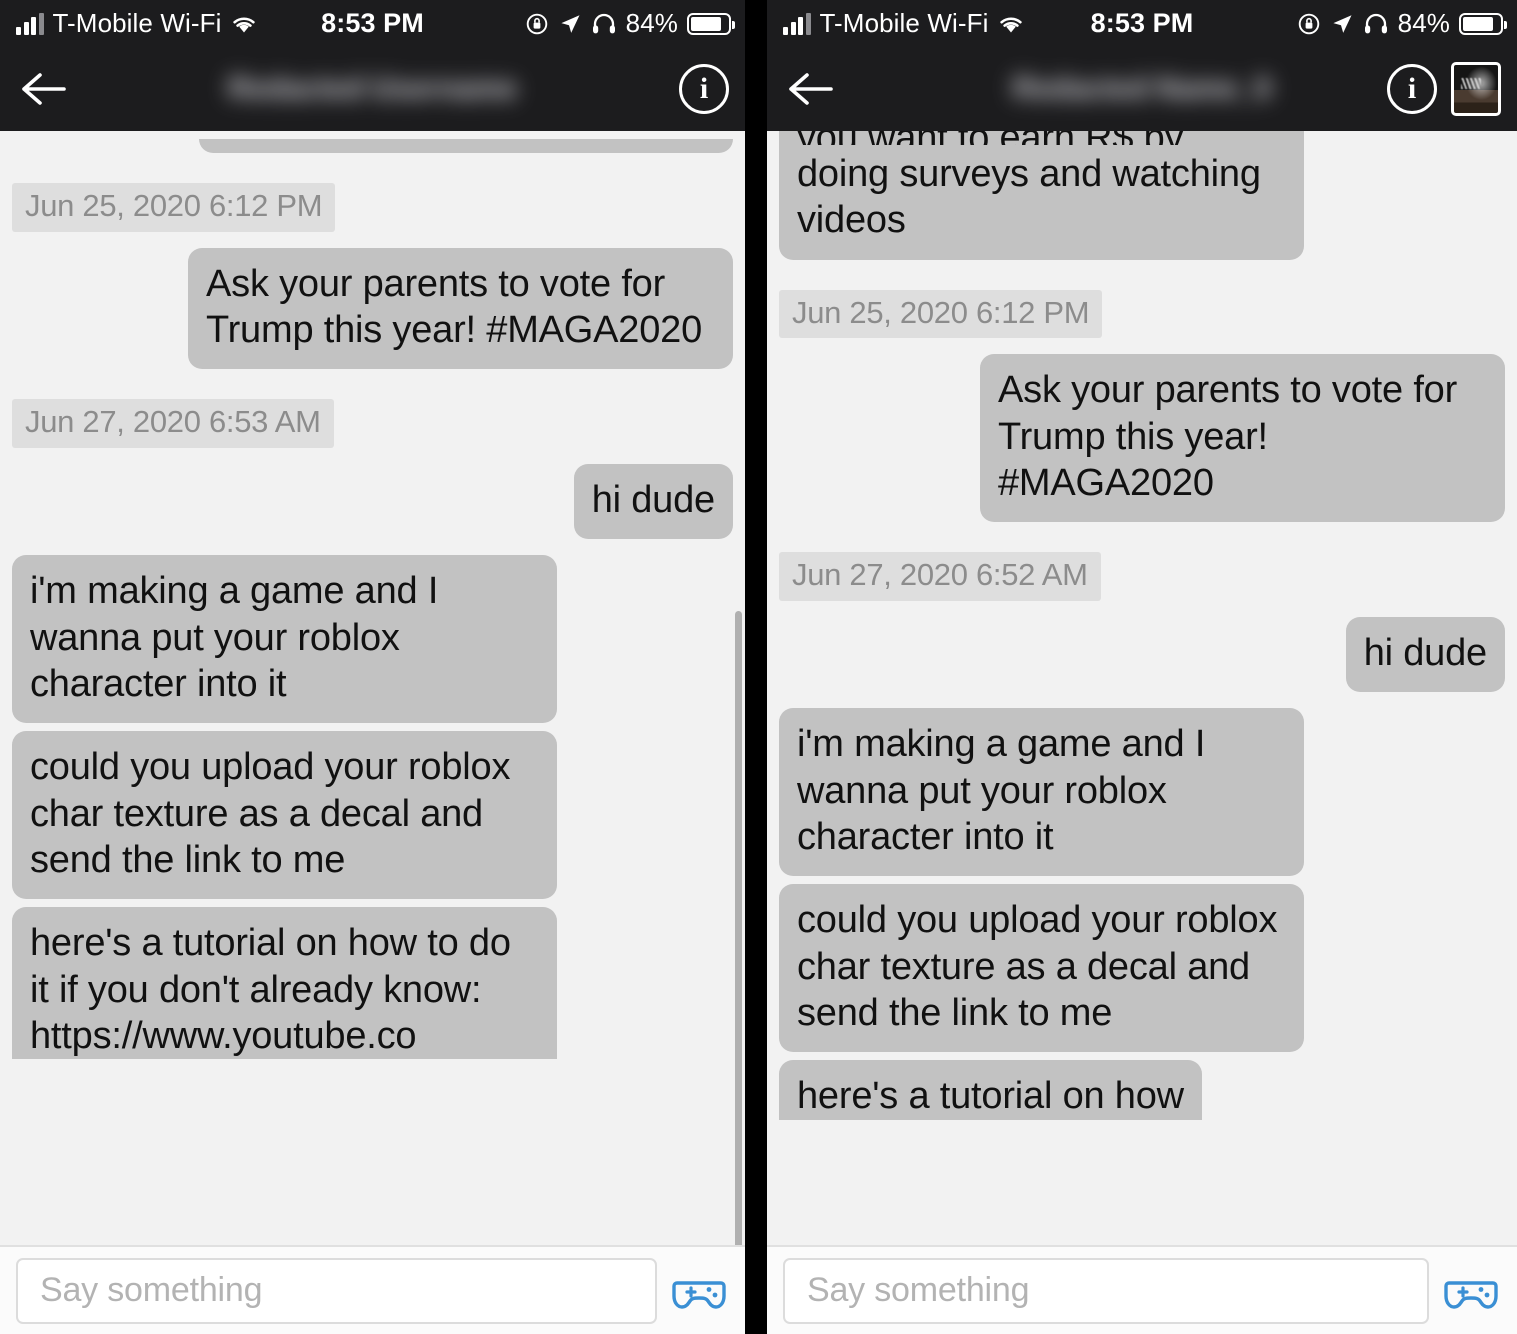  What do you see at coordinates (1444, 89) in the screenshot?
I see `nav-right-actions-right: i` at bounding box center [1444, 89].